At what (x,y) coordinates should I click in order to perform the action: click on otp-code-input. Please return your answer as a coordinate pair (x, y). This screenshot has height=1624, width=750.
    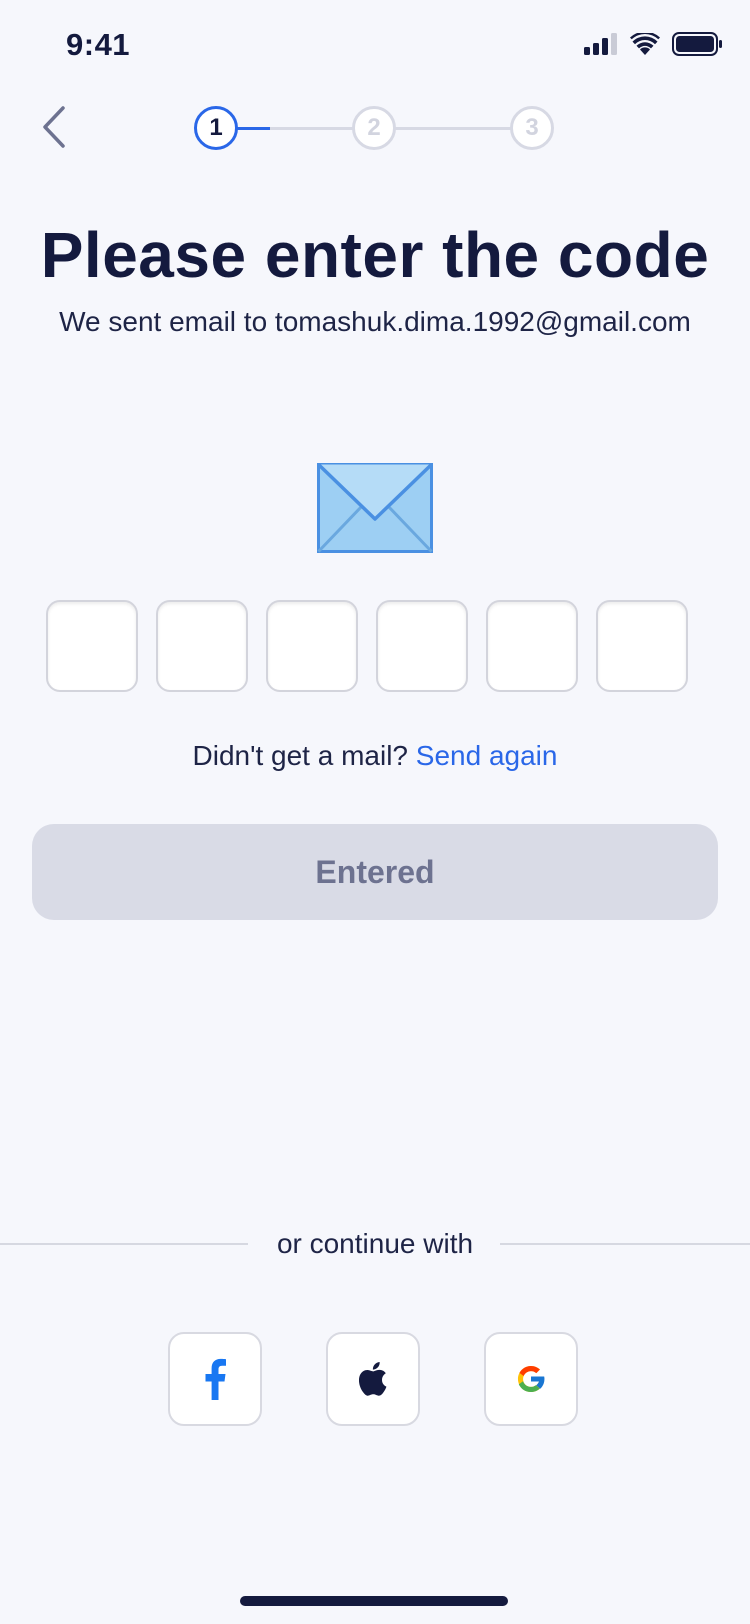
    Looking at the image, I should click on (367, 646).